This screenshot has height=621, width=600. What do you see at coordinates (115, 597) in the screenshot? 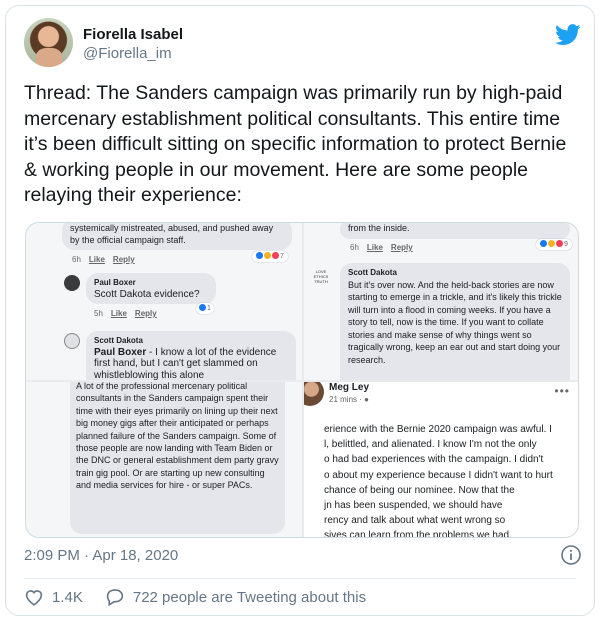
I see `speech-bubble-icon` at bounding box center [115, 597].